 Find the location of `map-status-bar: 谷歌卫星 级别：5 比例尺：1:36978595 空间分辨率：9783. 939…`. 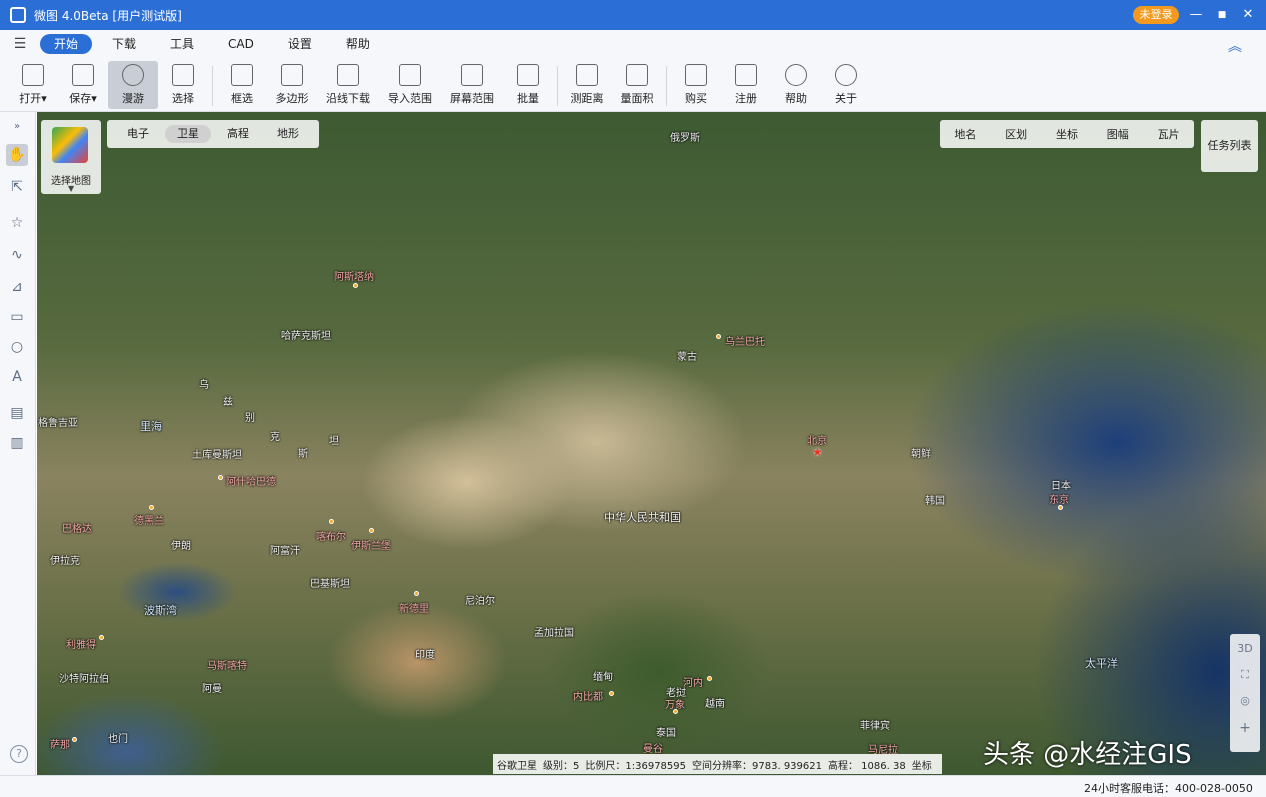

map-status-bar: 谷歌卫星 级别：5 比例尺：1:36978595 空间分辨率：9783. 939… is located at coordinates (717, 764).